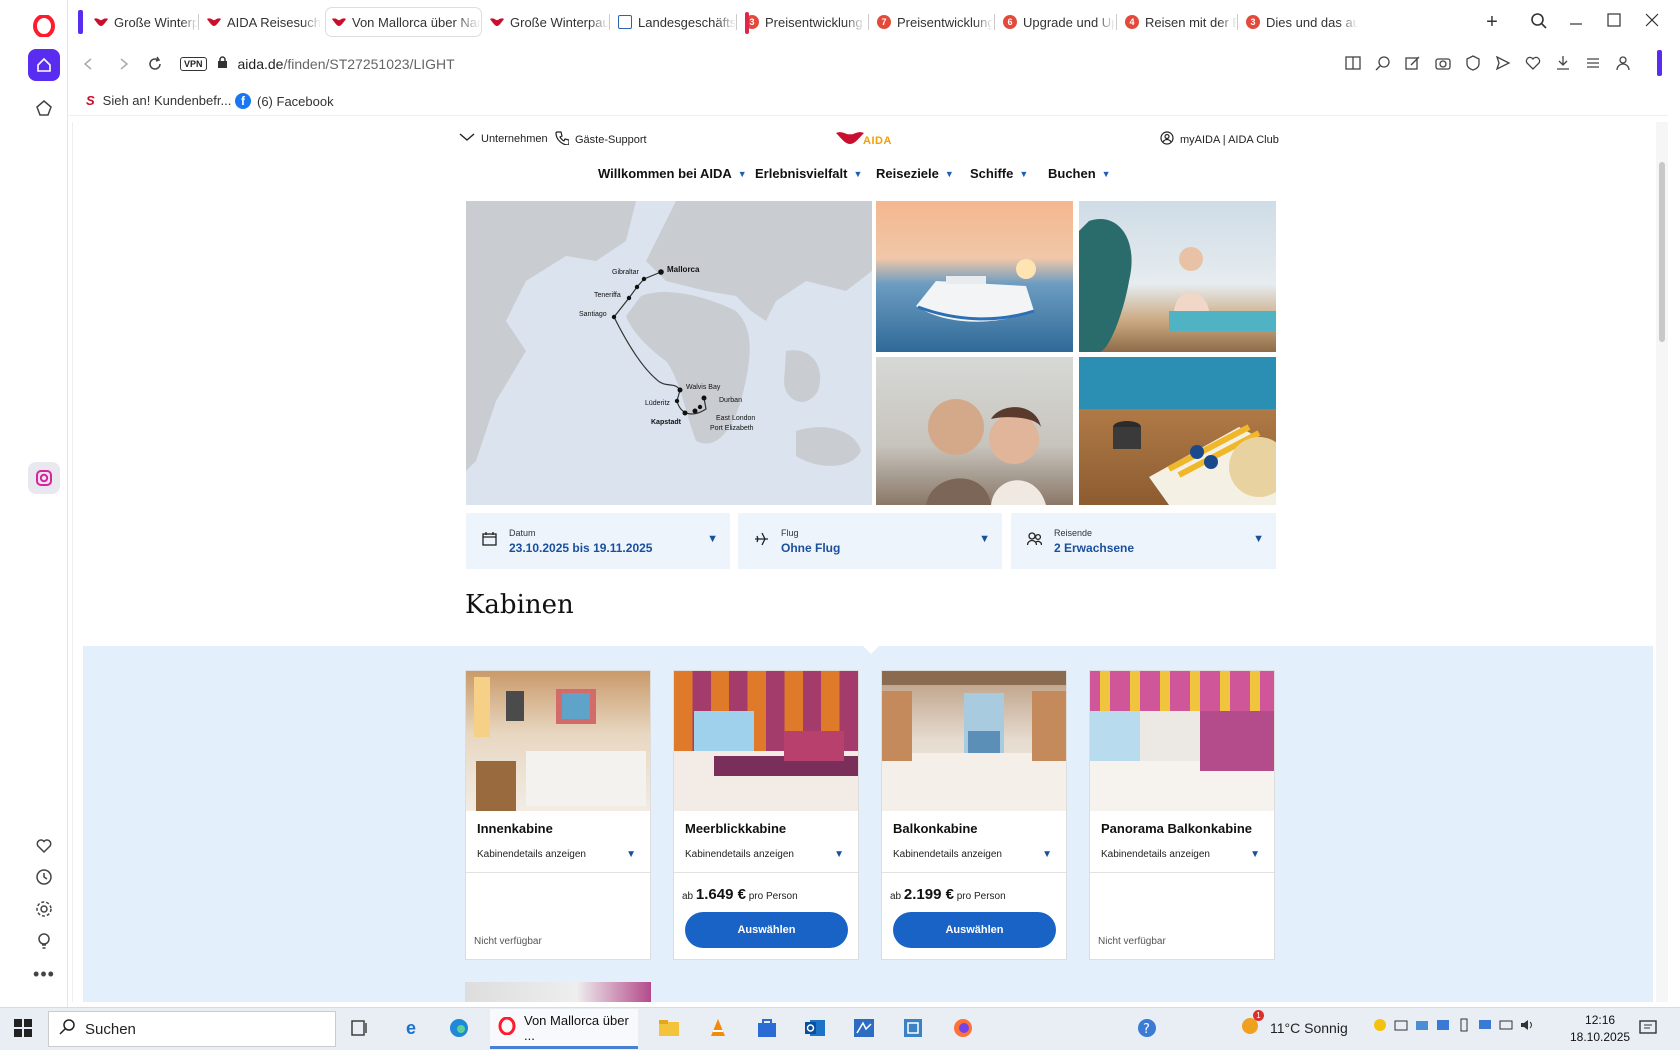 Image resolution: width=1680 pixels, height=1050 pixels. Describe the element at coordinates (767, 1028) in the screenshot. I see `store-icon` at that location.